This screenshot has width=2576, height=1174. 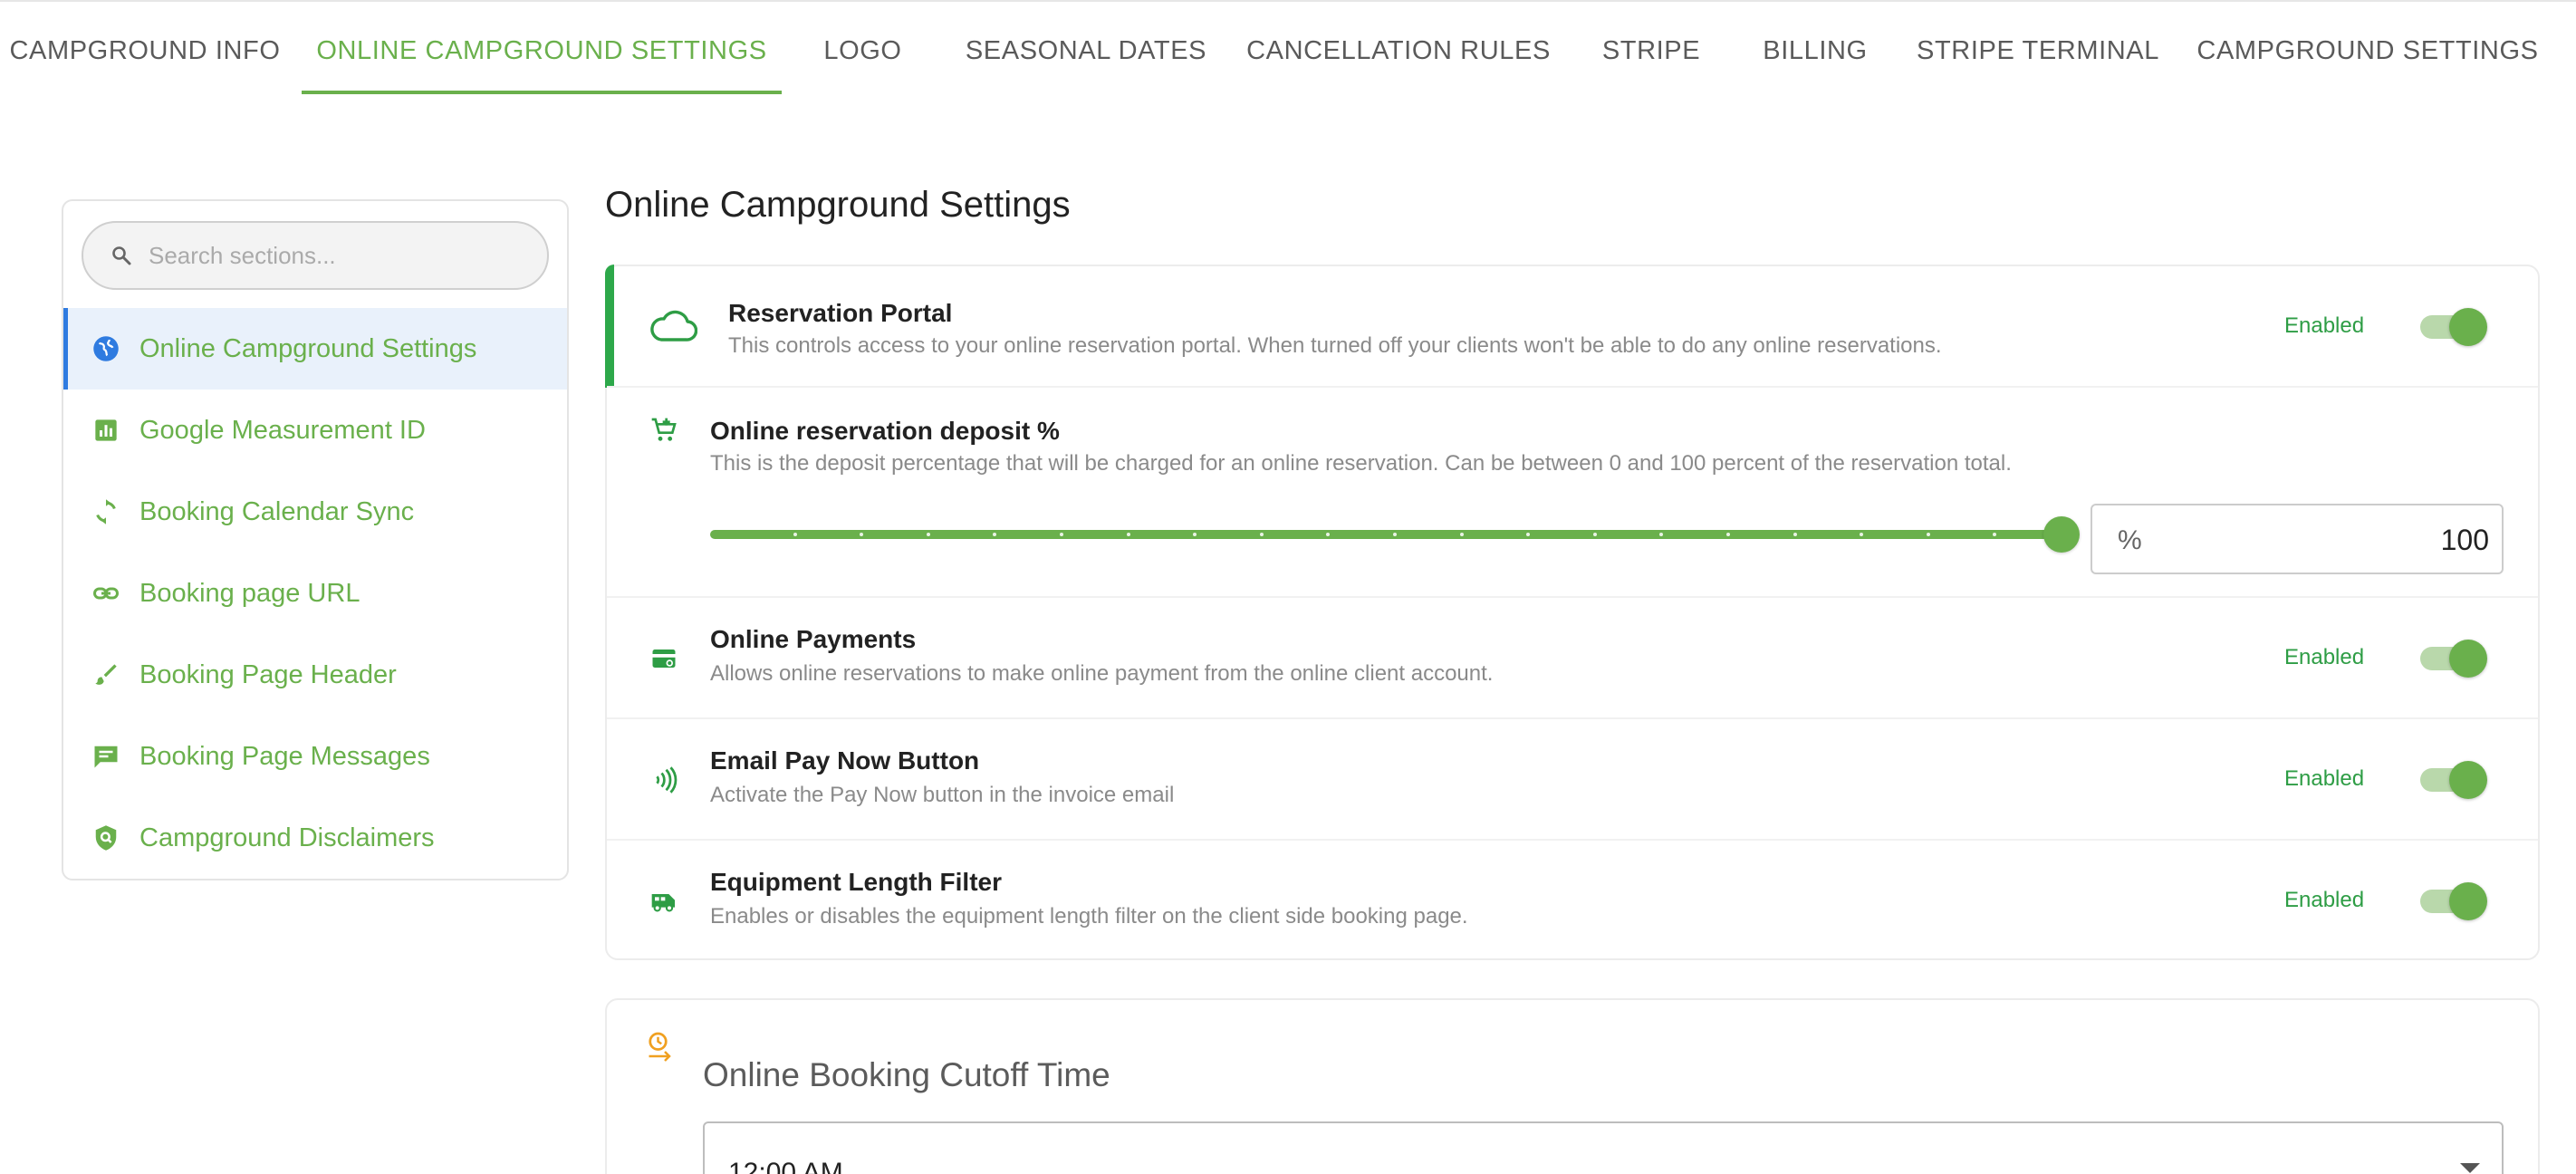 I want to click on tab-campground-settings: CAMPGROUND SETTINGS, so click(x=2368, y=50).